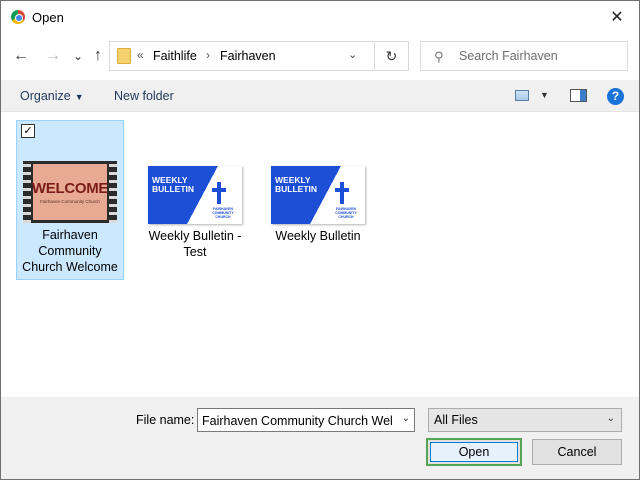  I want to click on video-thumbnail: WELCOME Fairhaven Community Church, so click(70, 192).